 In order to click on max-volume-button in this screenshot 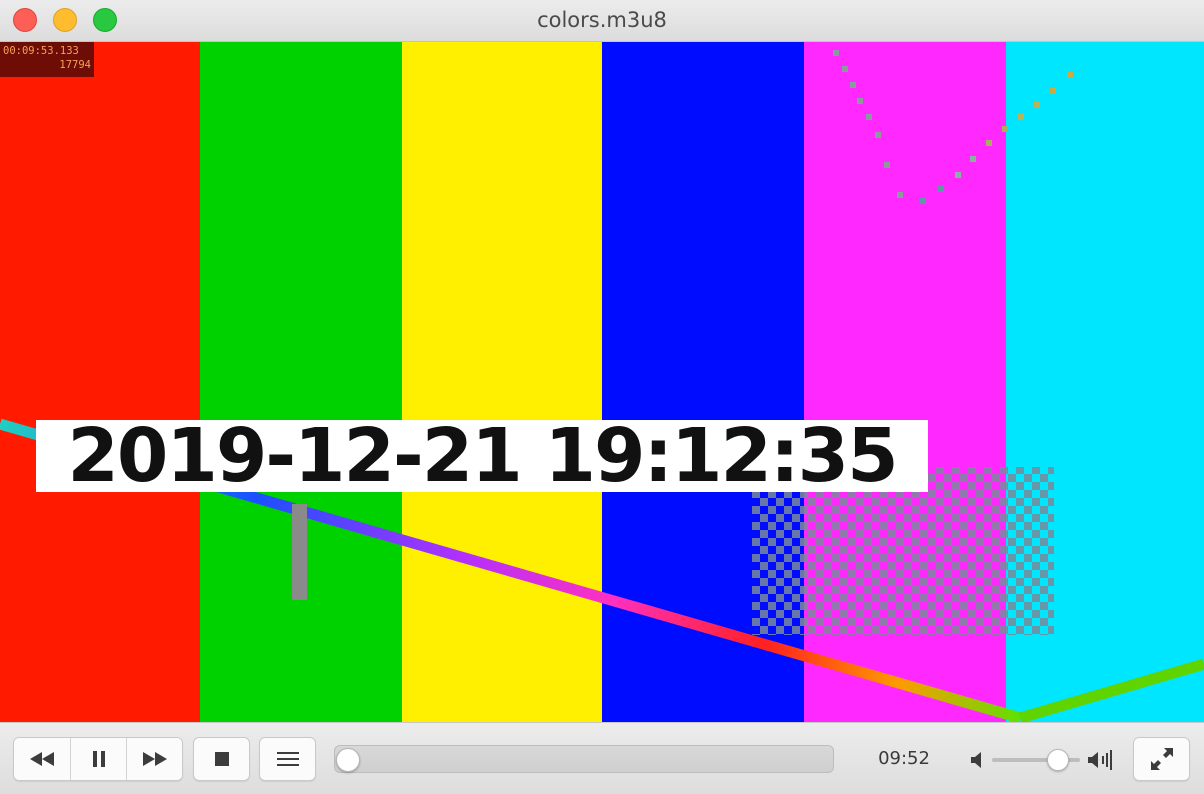, I will do `click(1101, 760)`.